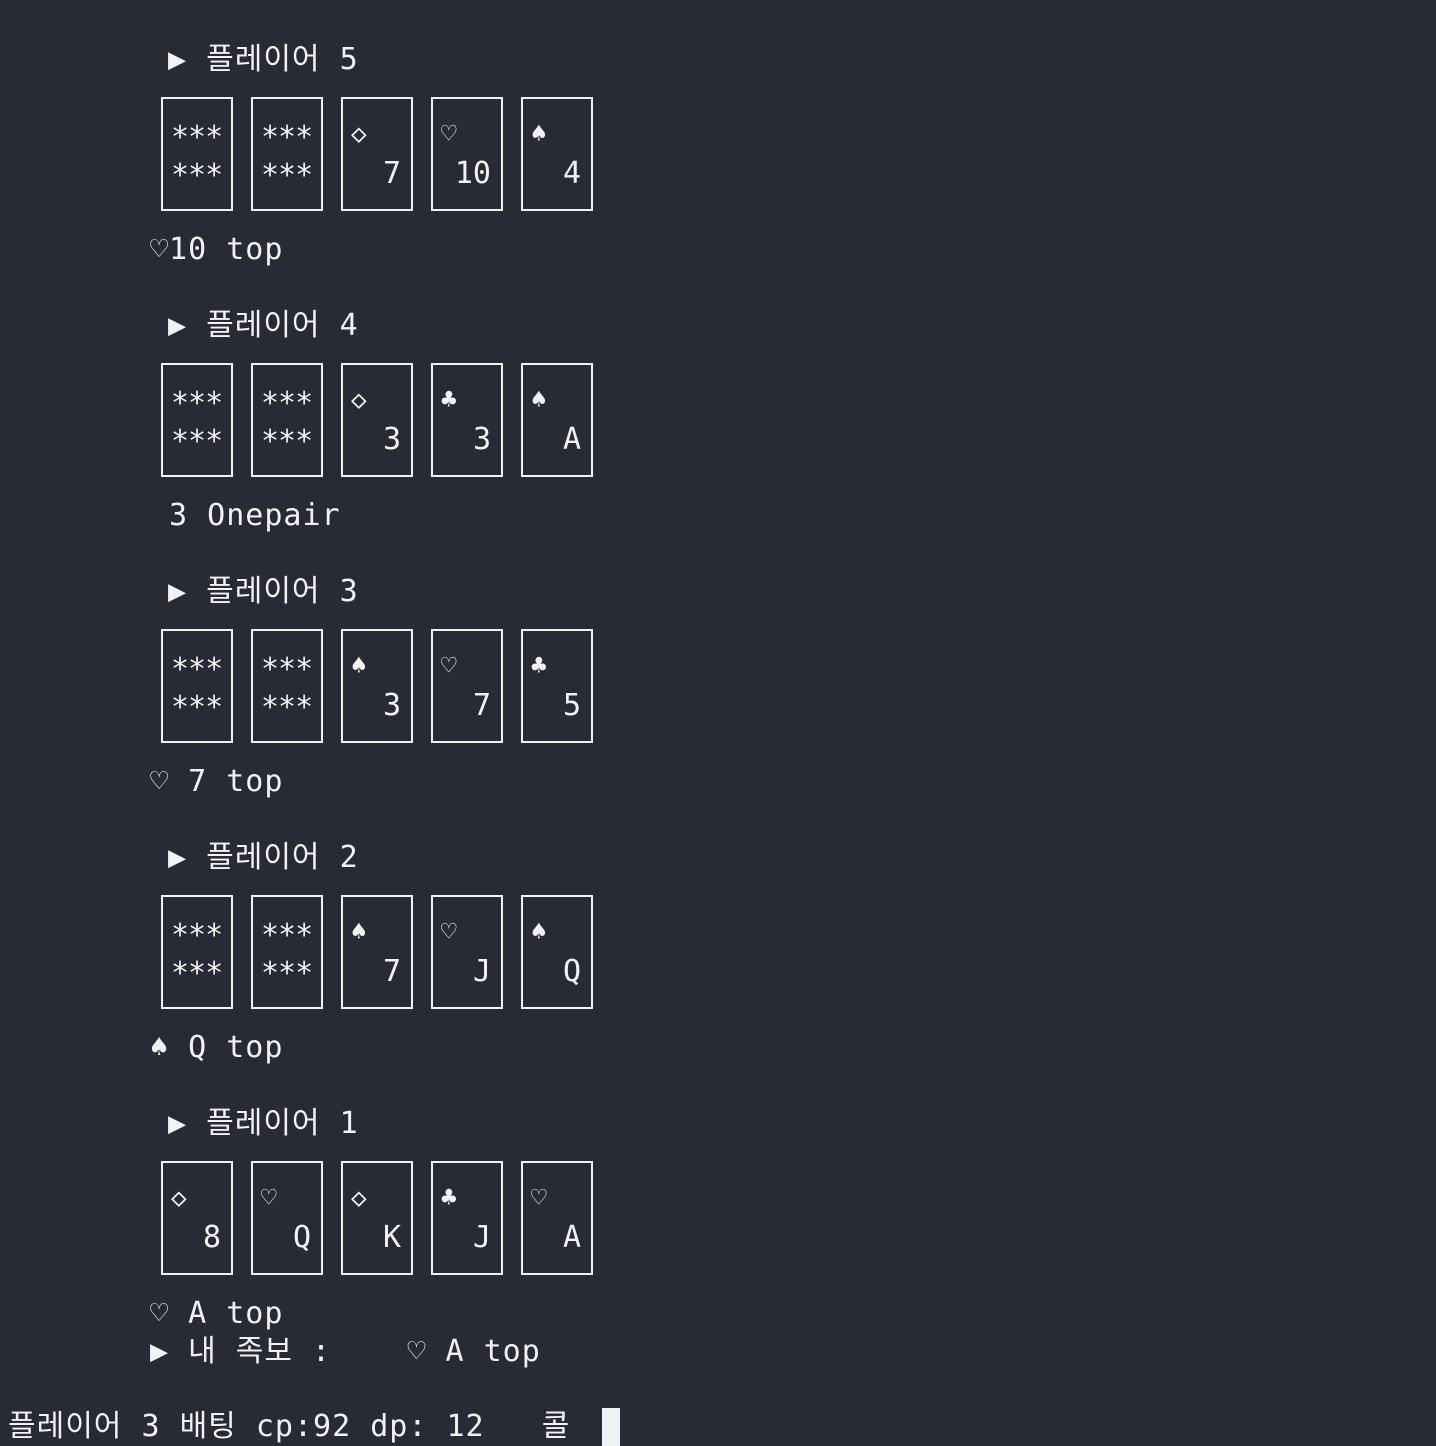  I want to click on card-face-up: ♠ Q, so click(557, 952).